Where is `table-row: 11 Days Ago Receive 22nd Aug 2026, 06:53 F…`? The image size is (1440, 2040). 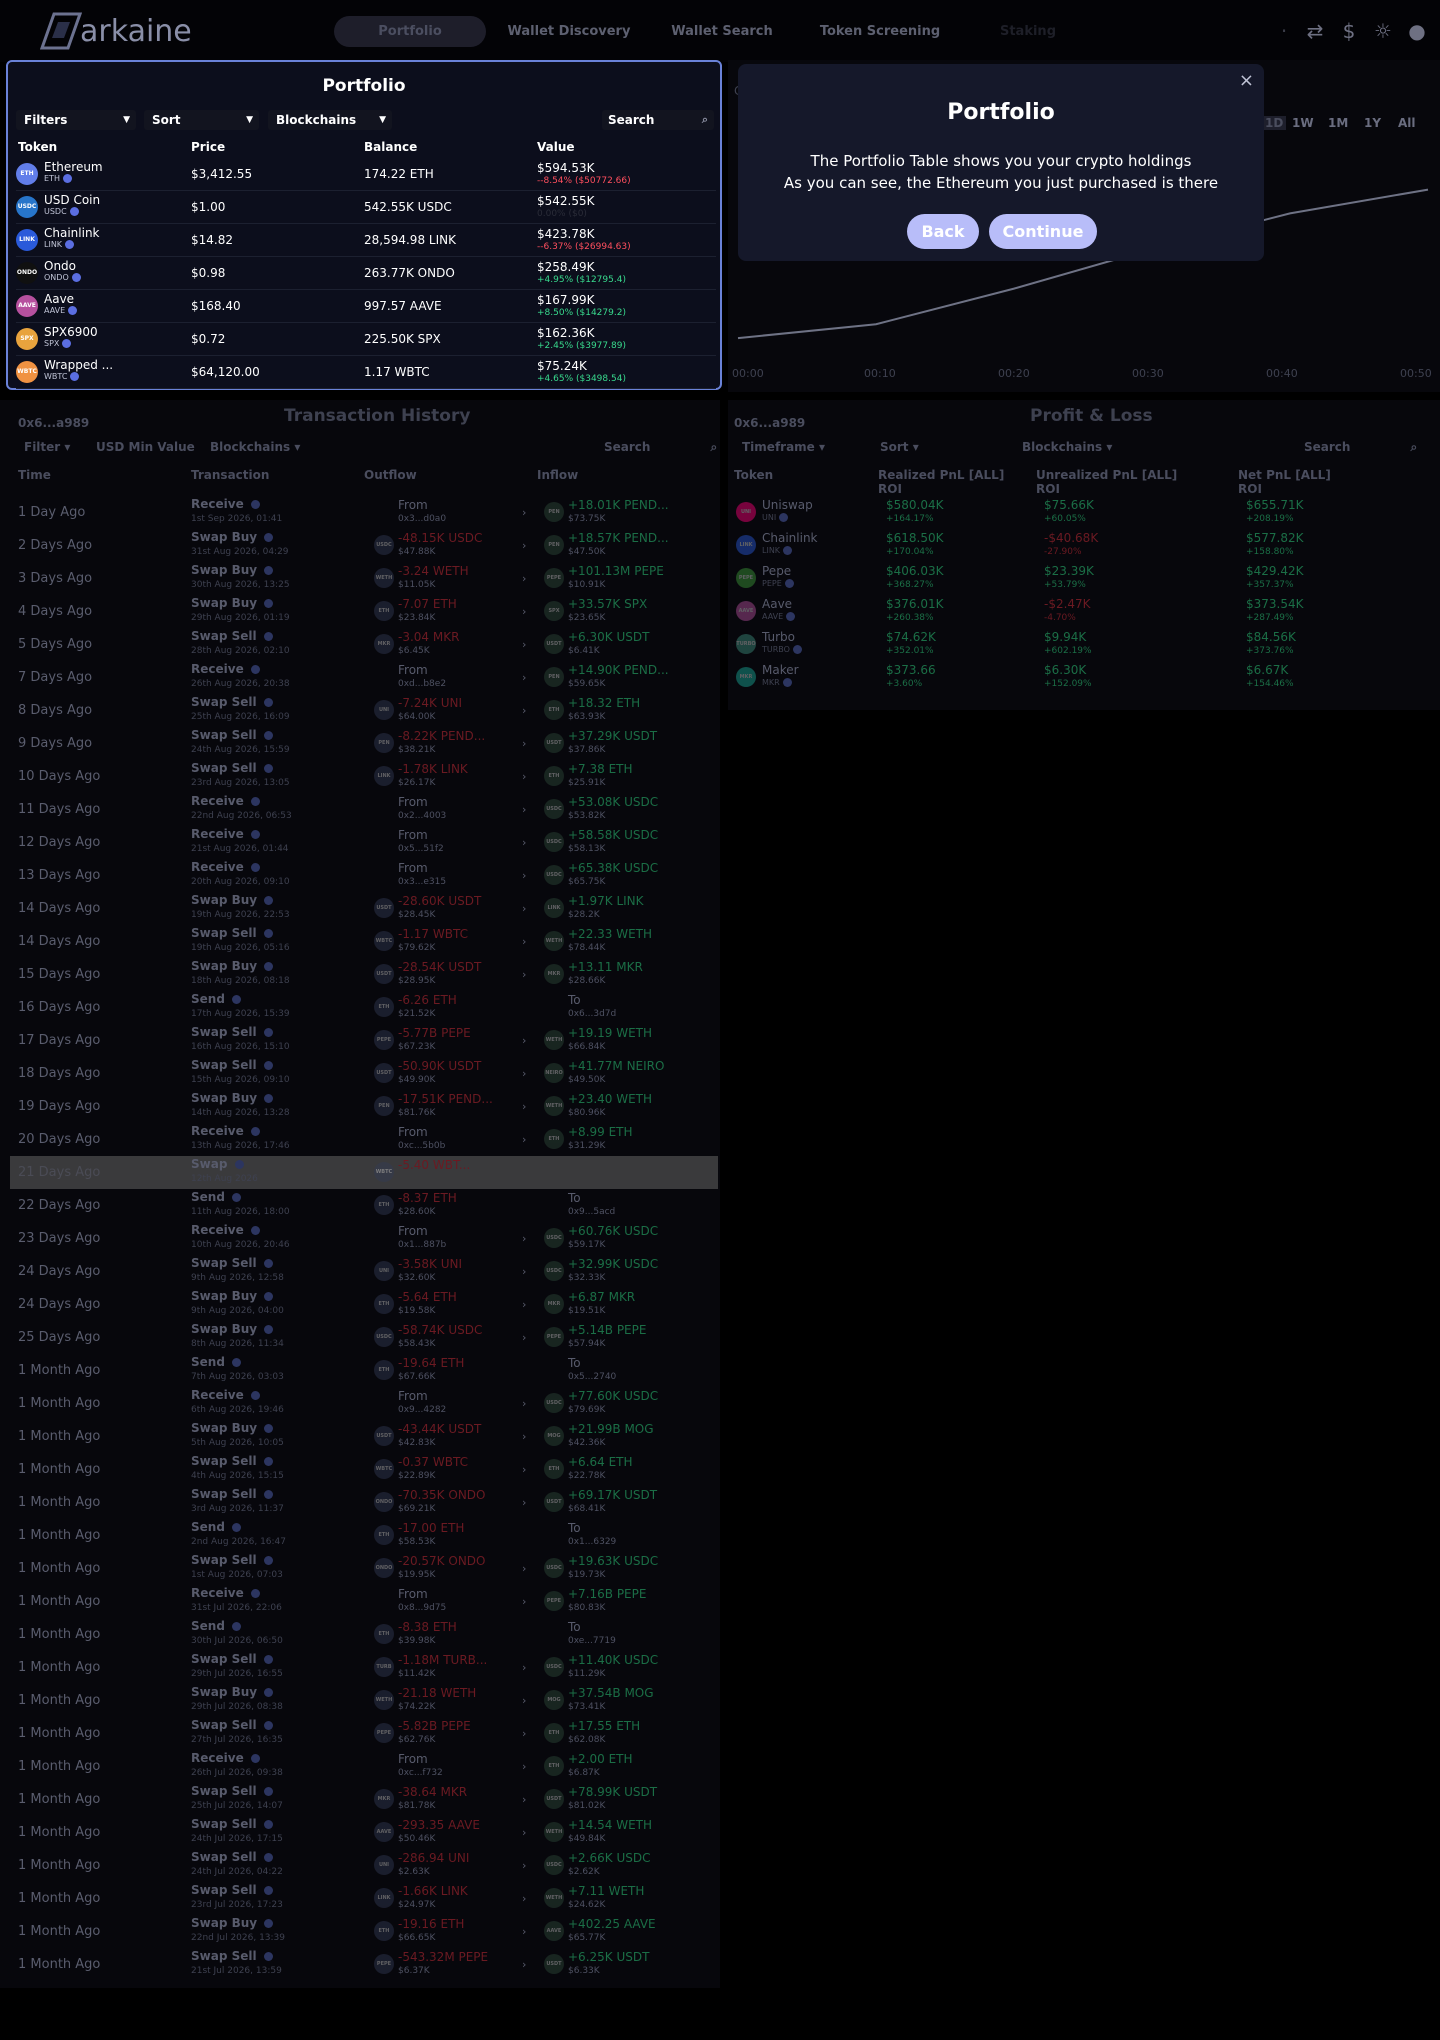 table-row: 11 Days Ago Receive 22nd Aug 2026, 06:53 F… is located at coordinates (364, 809).